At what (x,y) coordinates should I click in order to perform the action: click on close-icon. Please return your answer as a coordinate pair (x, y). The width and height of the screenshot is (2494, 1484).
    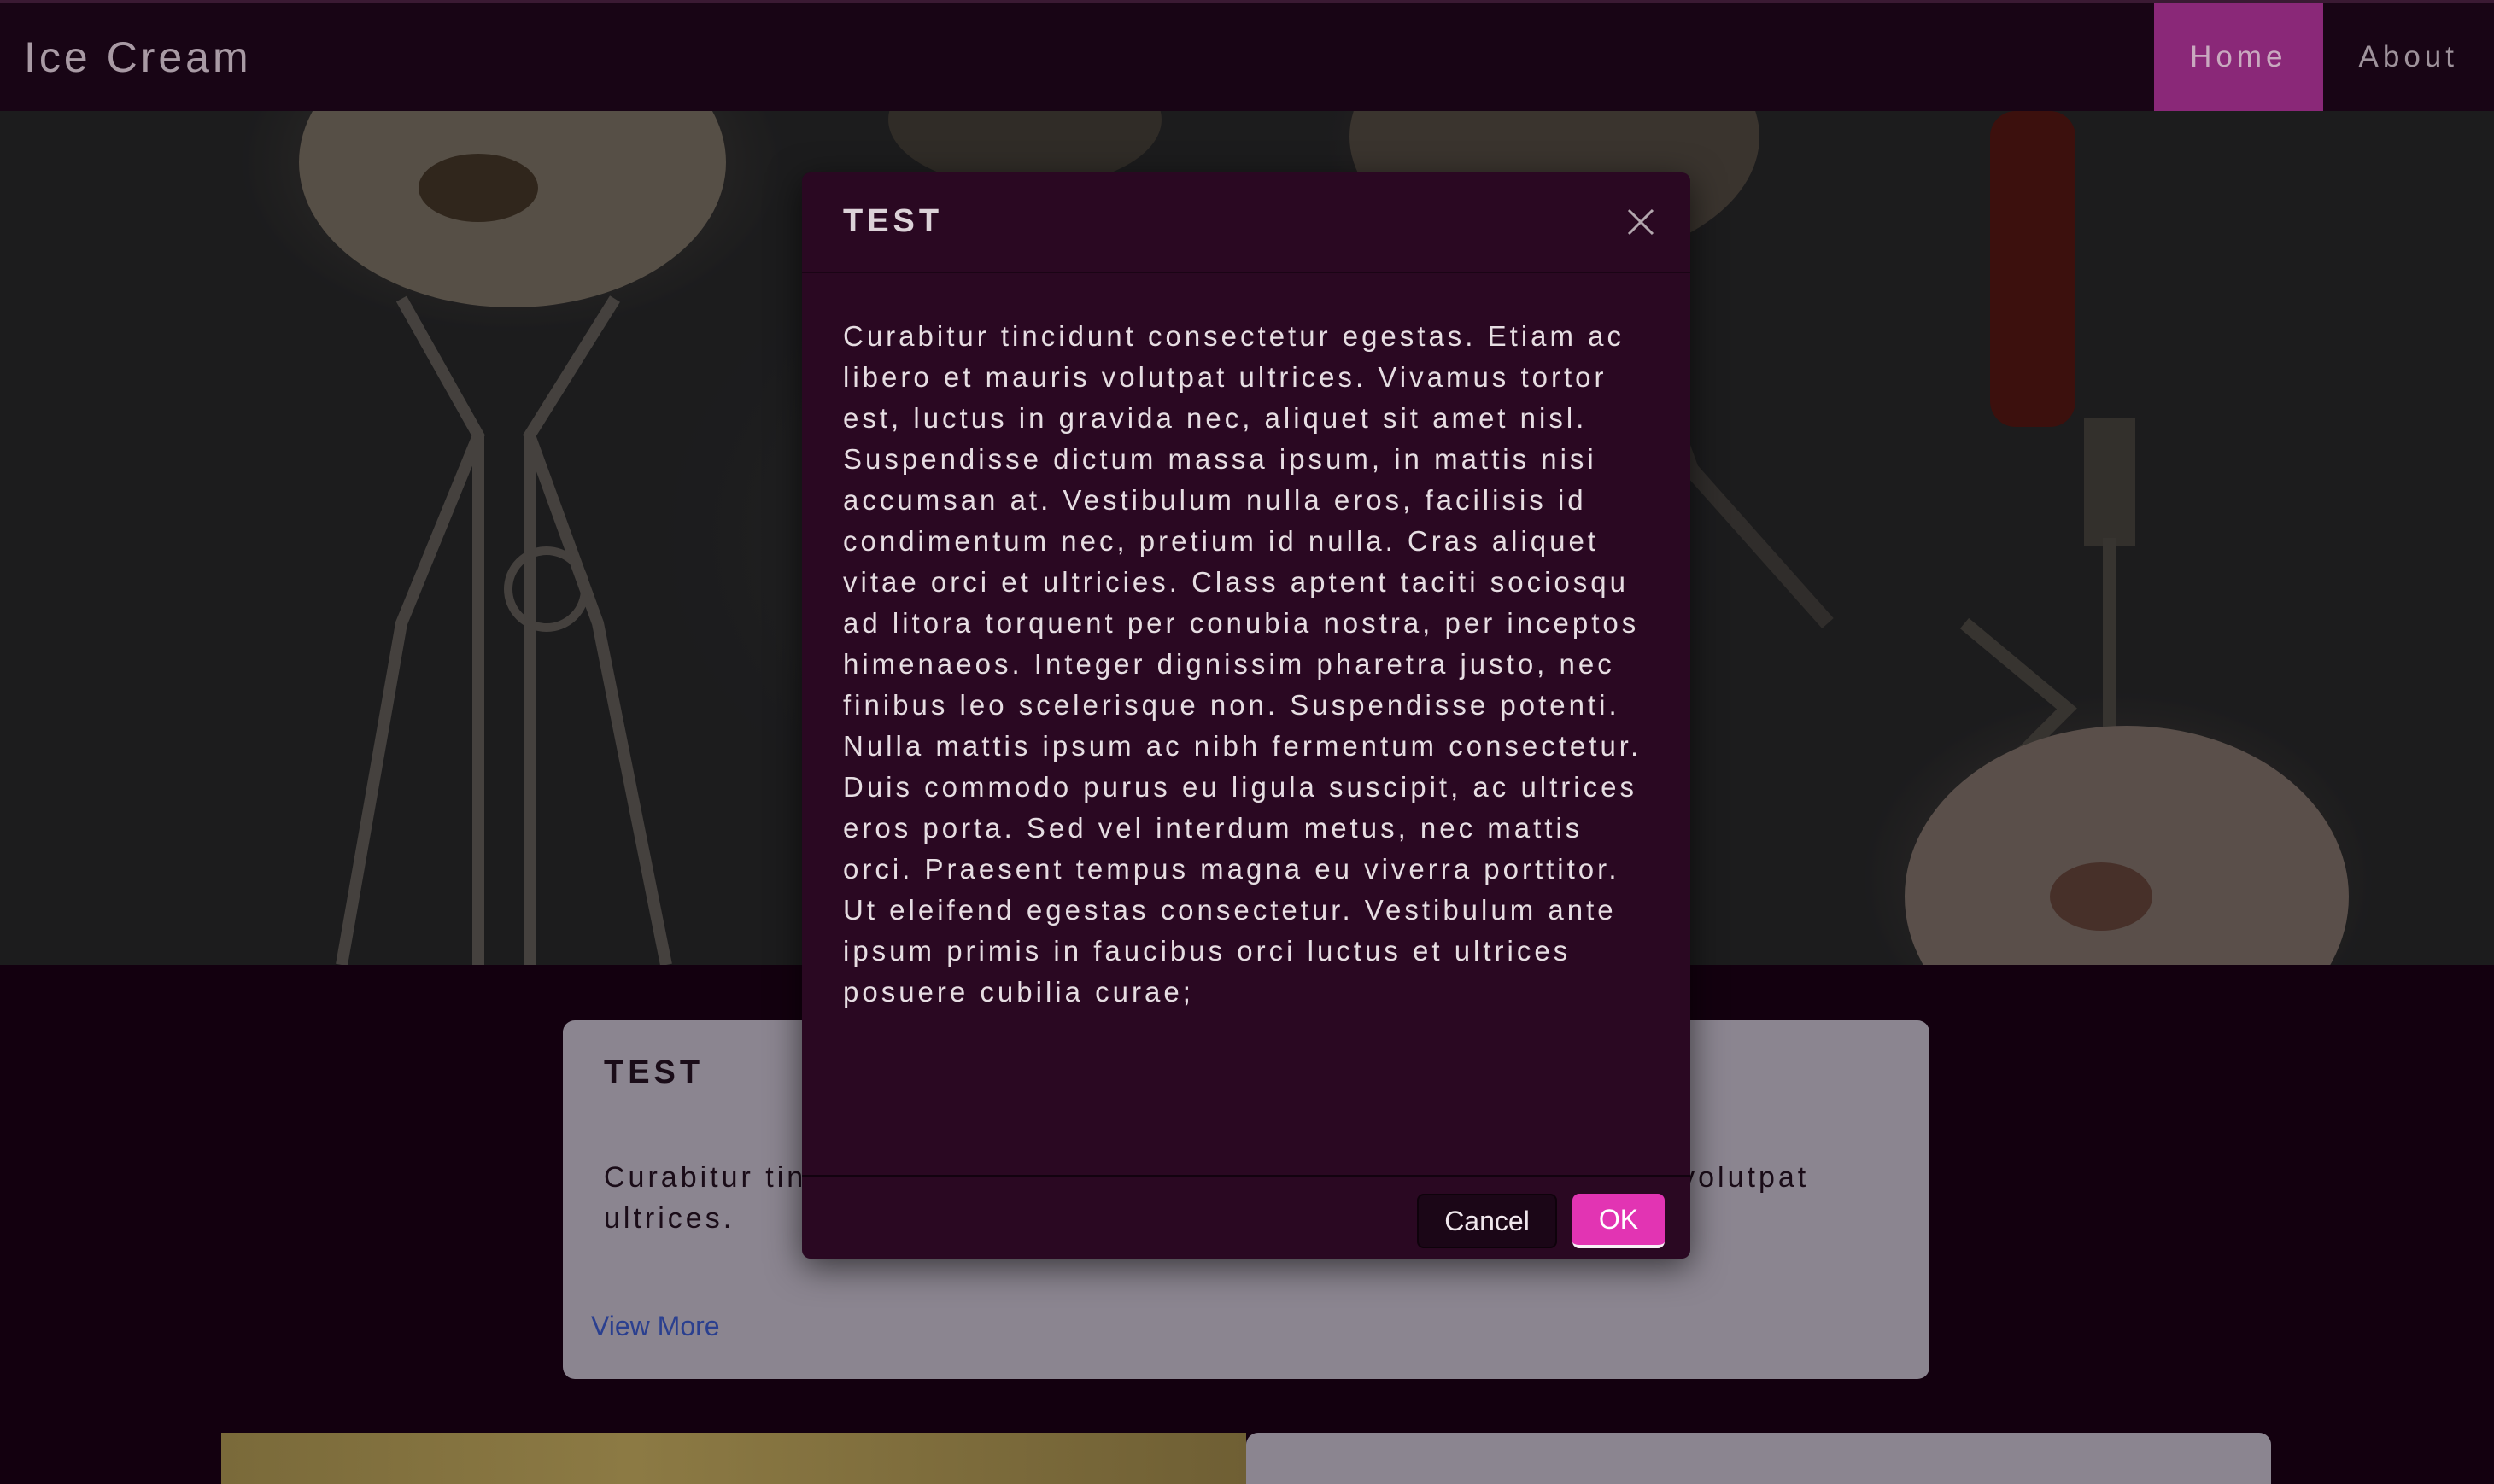
    Looking at the image, I should click on (1641, 222).